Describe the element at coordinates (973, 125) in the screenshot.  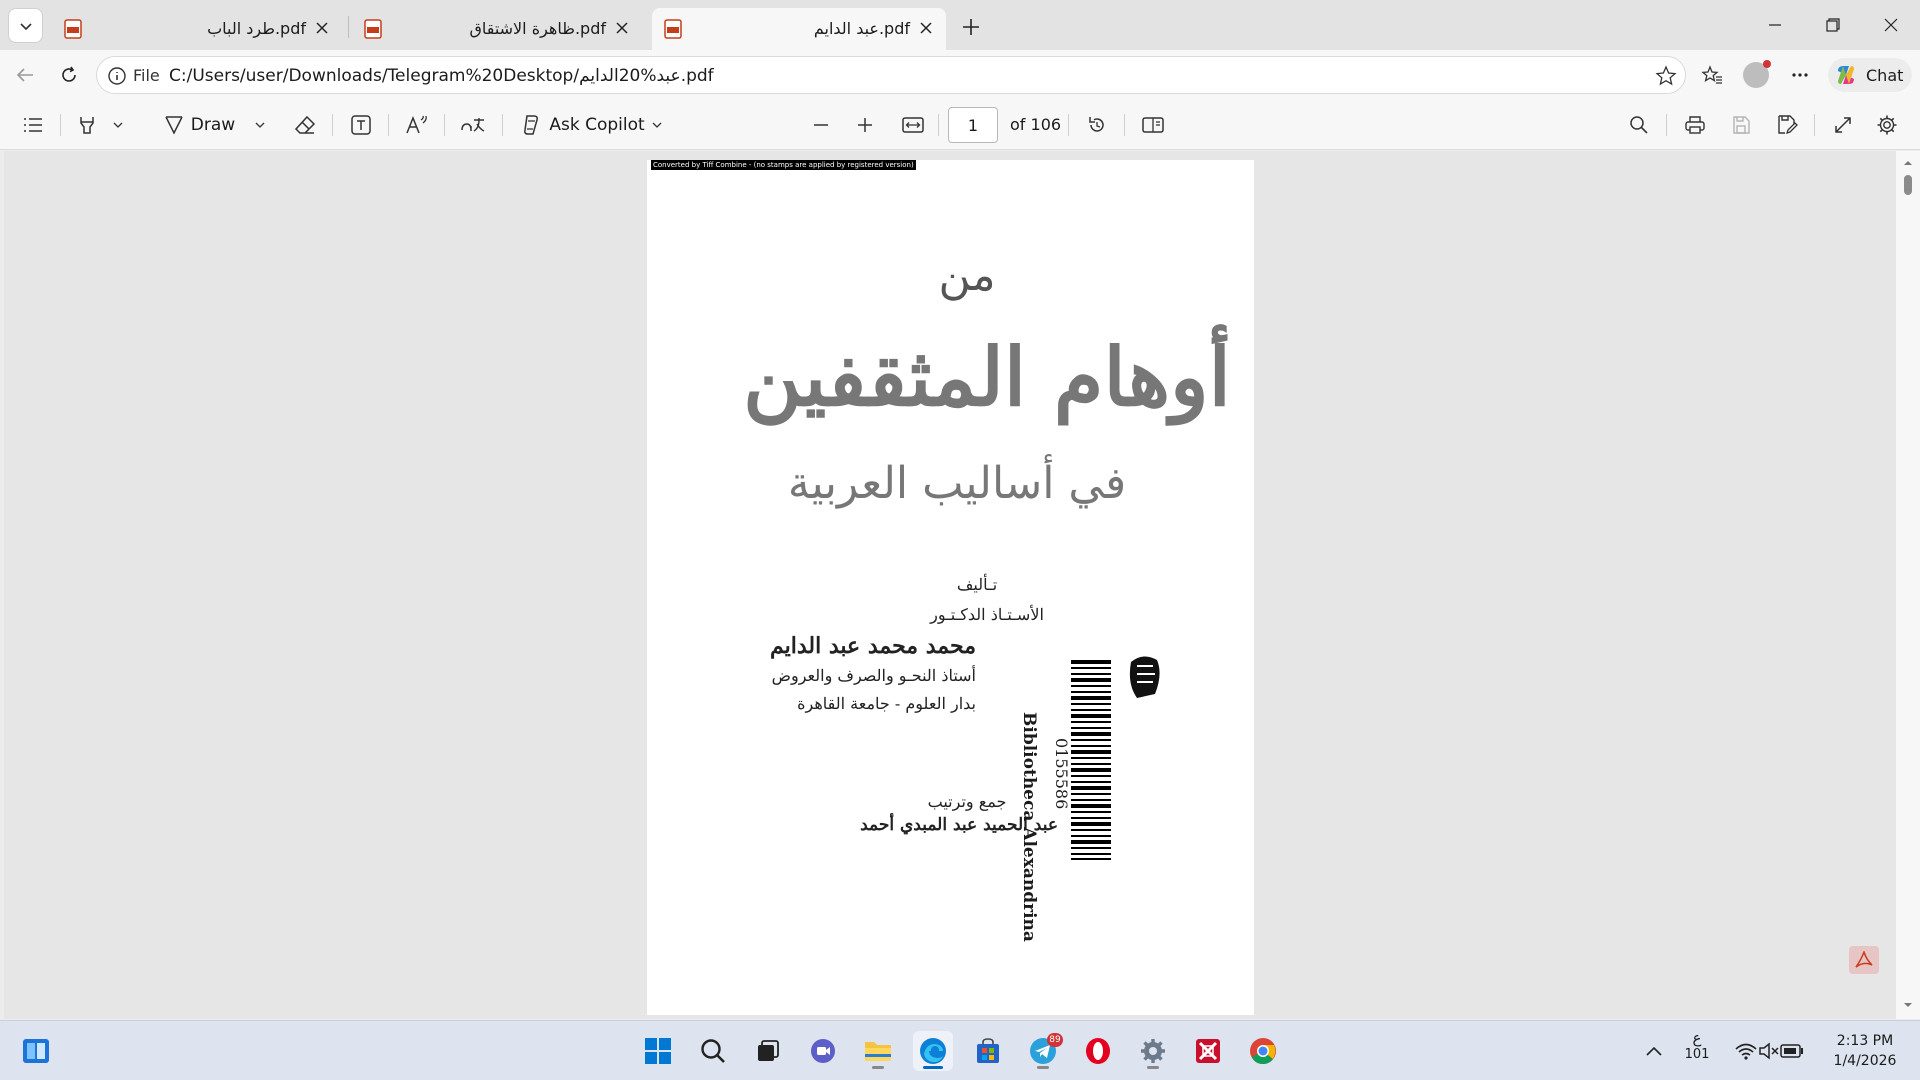
I see `page-number-input: 1` at that location.